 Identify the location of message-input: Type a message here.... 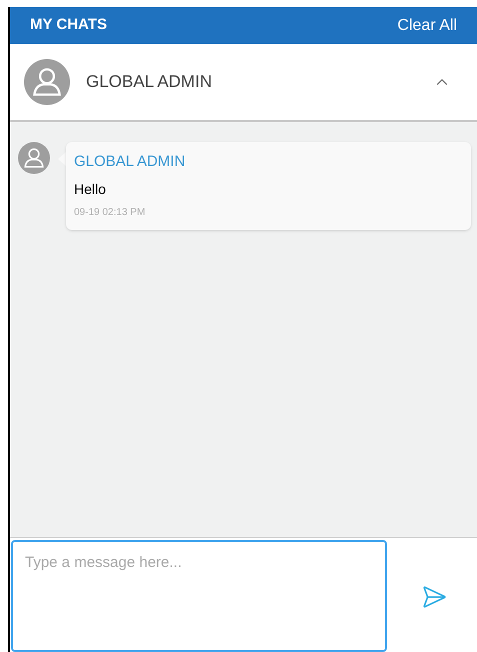
(199, 596).